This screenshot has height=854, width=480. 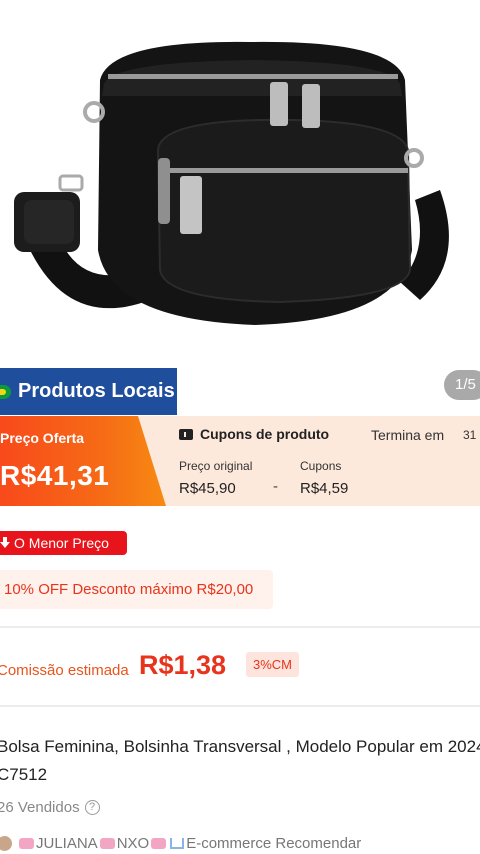 I want to click on price-minus-sign: -, so click(x=275, y=486).